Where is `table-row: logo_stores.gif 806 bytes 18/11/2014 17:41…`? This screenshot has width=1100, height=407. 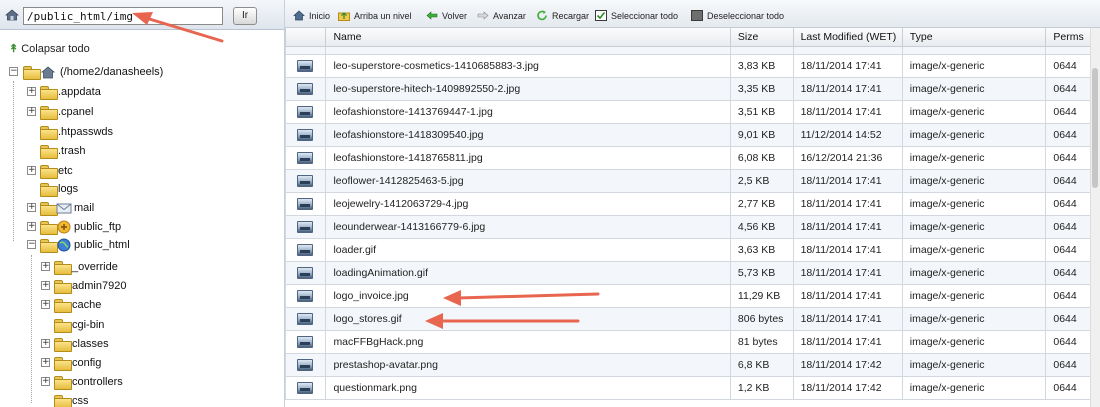 table-row: logo_stores.gif 806 bytes 18/11/2014 17:41… is located at coordinates (692, 318).